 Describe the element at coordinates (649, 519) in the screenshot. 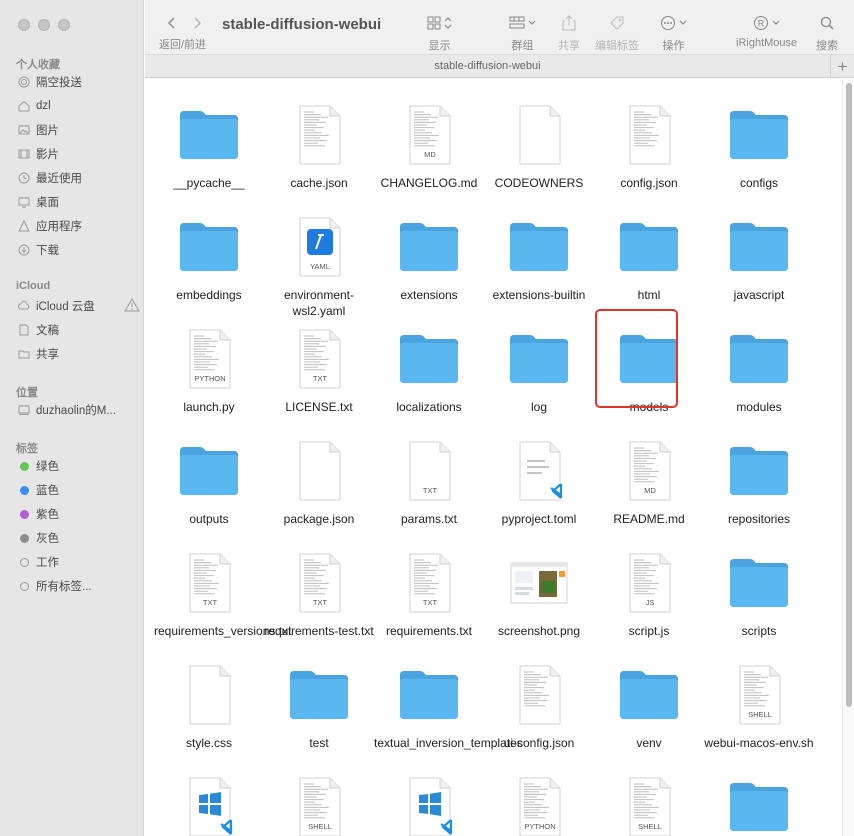

I see `file-name: README.md` at that location.